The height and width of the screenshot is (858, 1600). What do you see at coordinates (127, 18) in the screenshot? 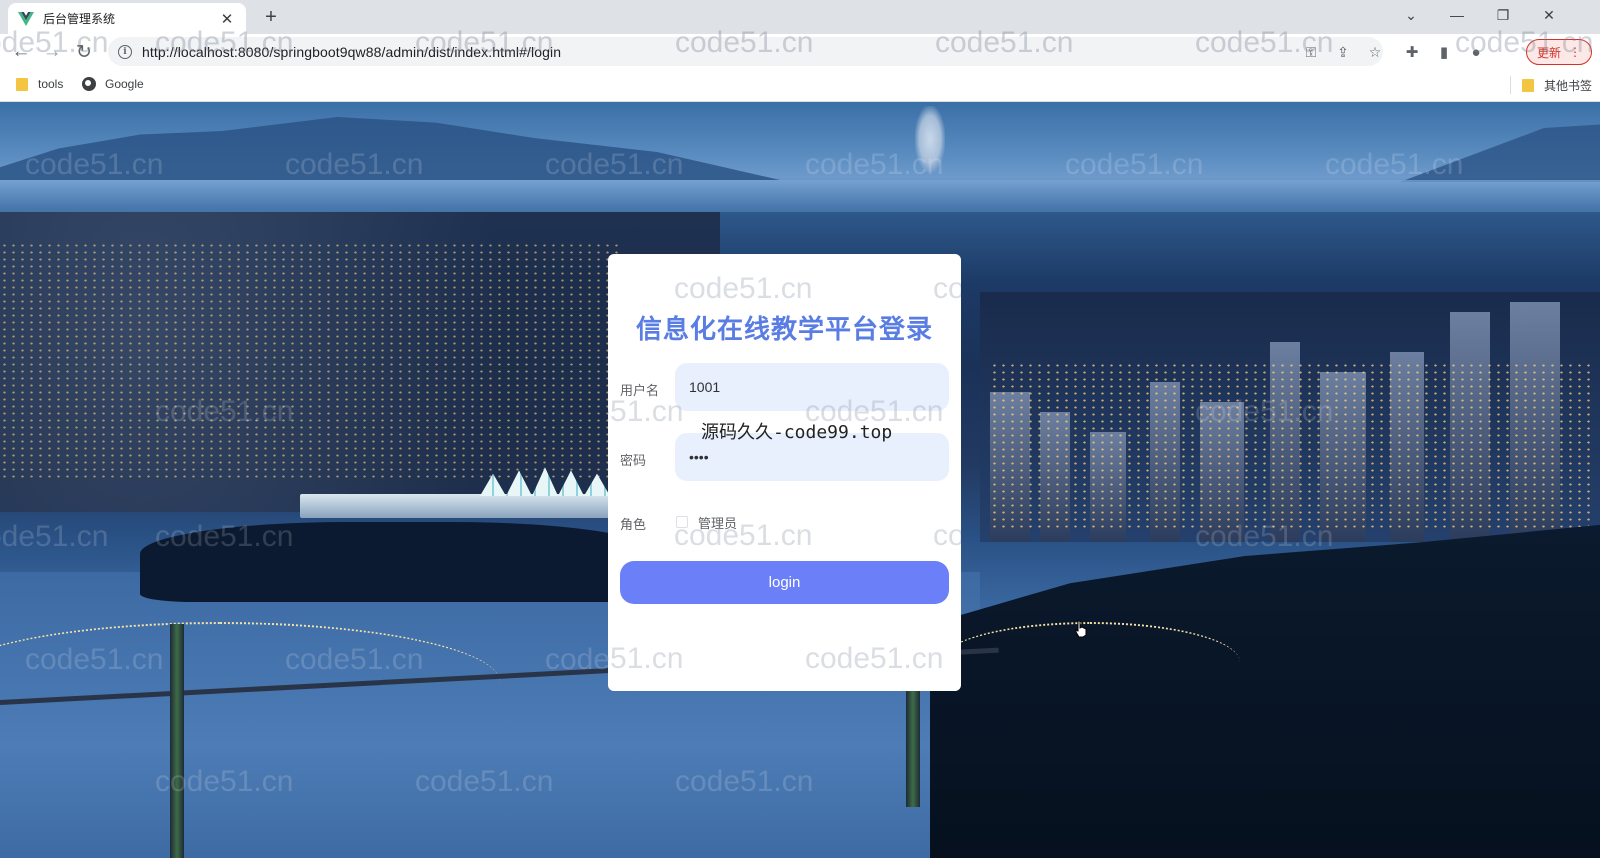
I see `browser-tab: 后台管理系统 ✕` at bounding box center [127, 18].